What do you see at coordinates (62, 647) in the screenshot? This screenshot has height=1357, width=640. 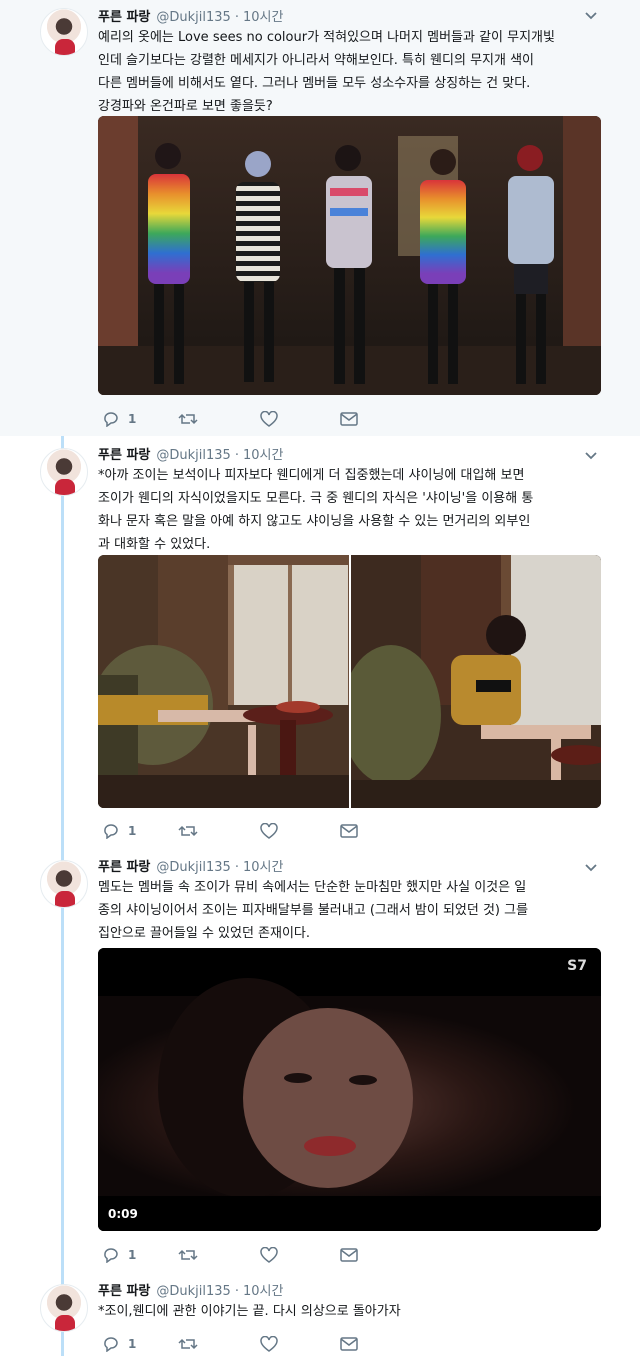 I see `thread-line` at bounding box center [62, 647].